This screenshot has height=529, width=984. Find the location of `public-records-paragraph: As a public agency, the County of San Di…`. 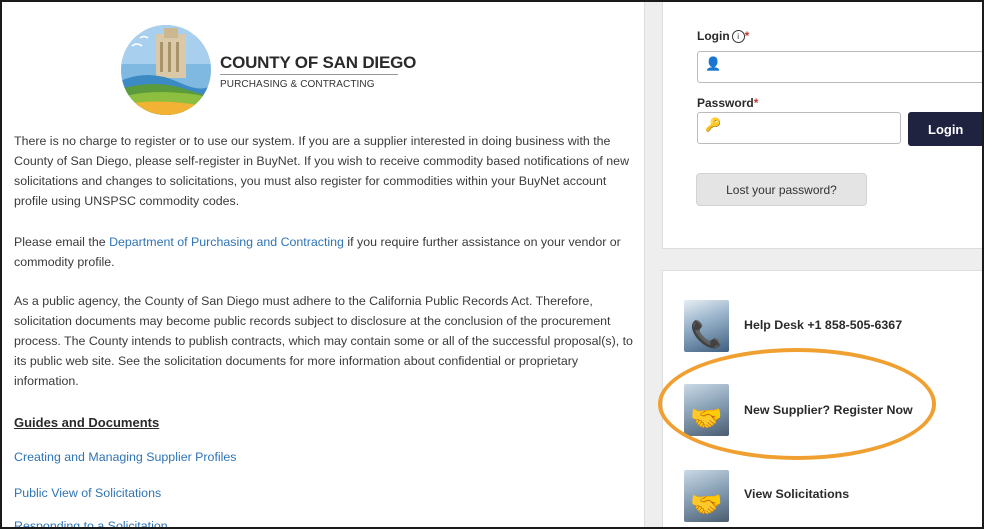

public-records-paragraph: As a public agency, the County of San Di… is located at coordinates (323, 341).